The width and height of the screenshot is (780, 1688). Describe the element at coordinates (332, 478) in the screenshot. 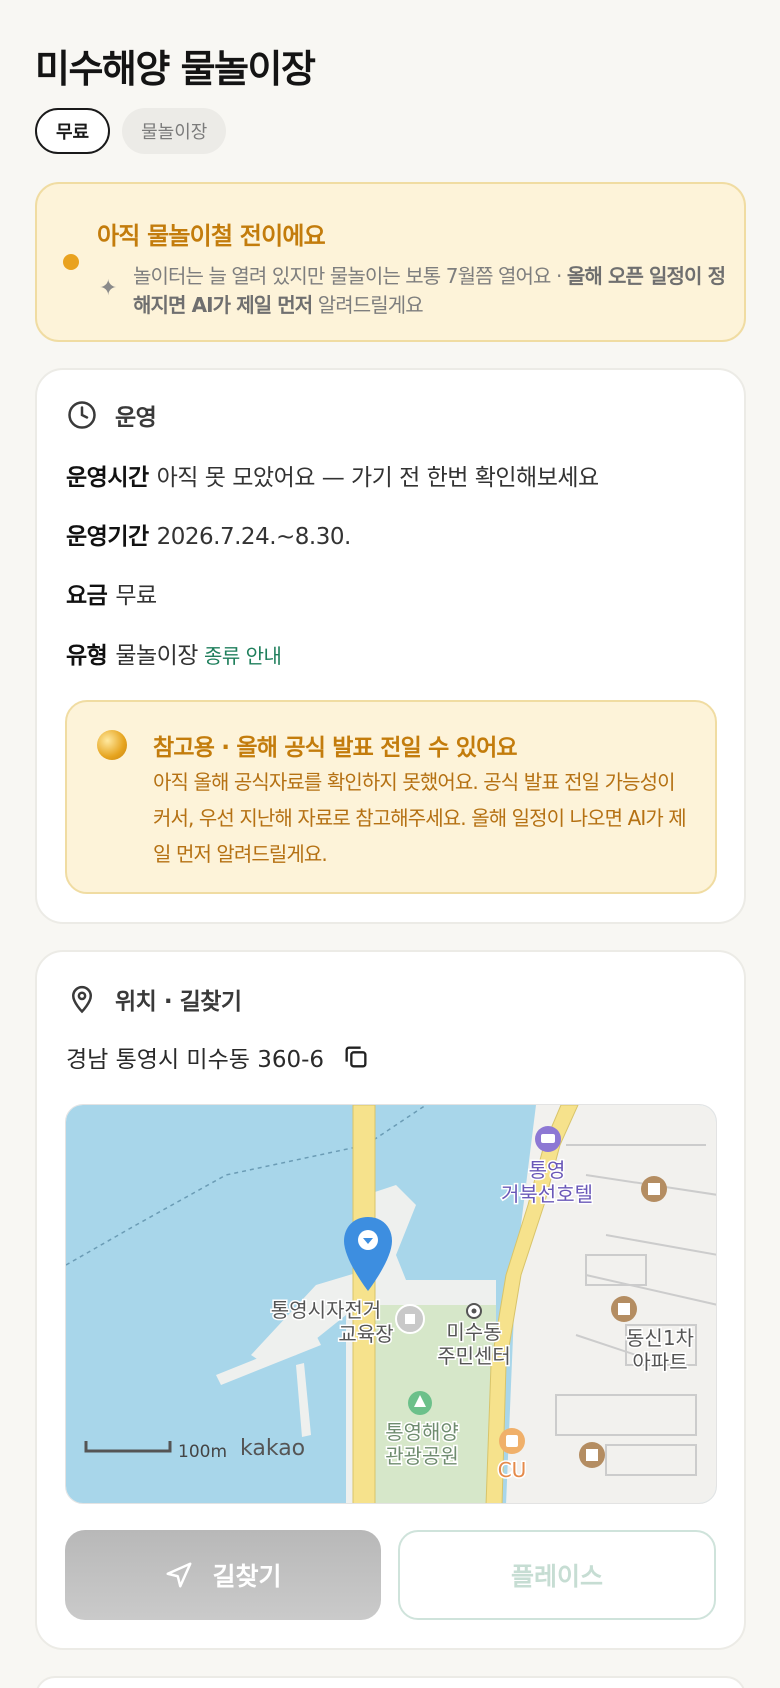

I see `hours-row: 운영시간 아직 못 모았어요 — 가기 전 한번 확인해보세요` at that location.